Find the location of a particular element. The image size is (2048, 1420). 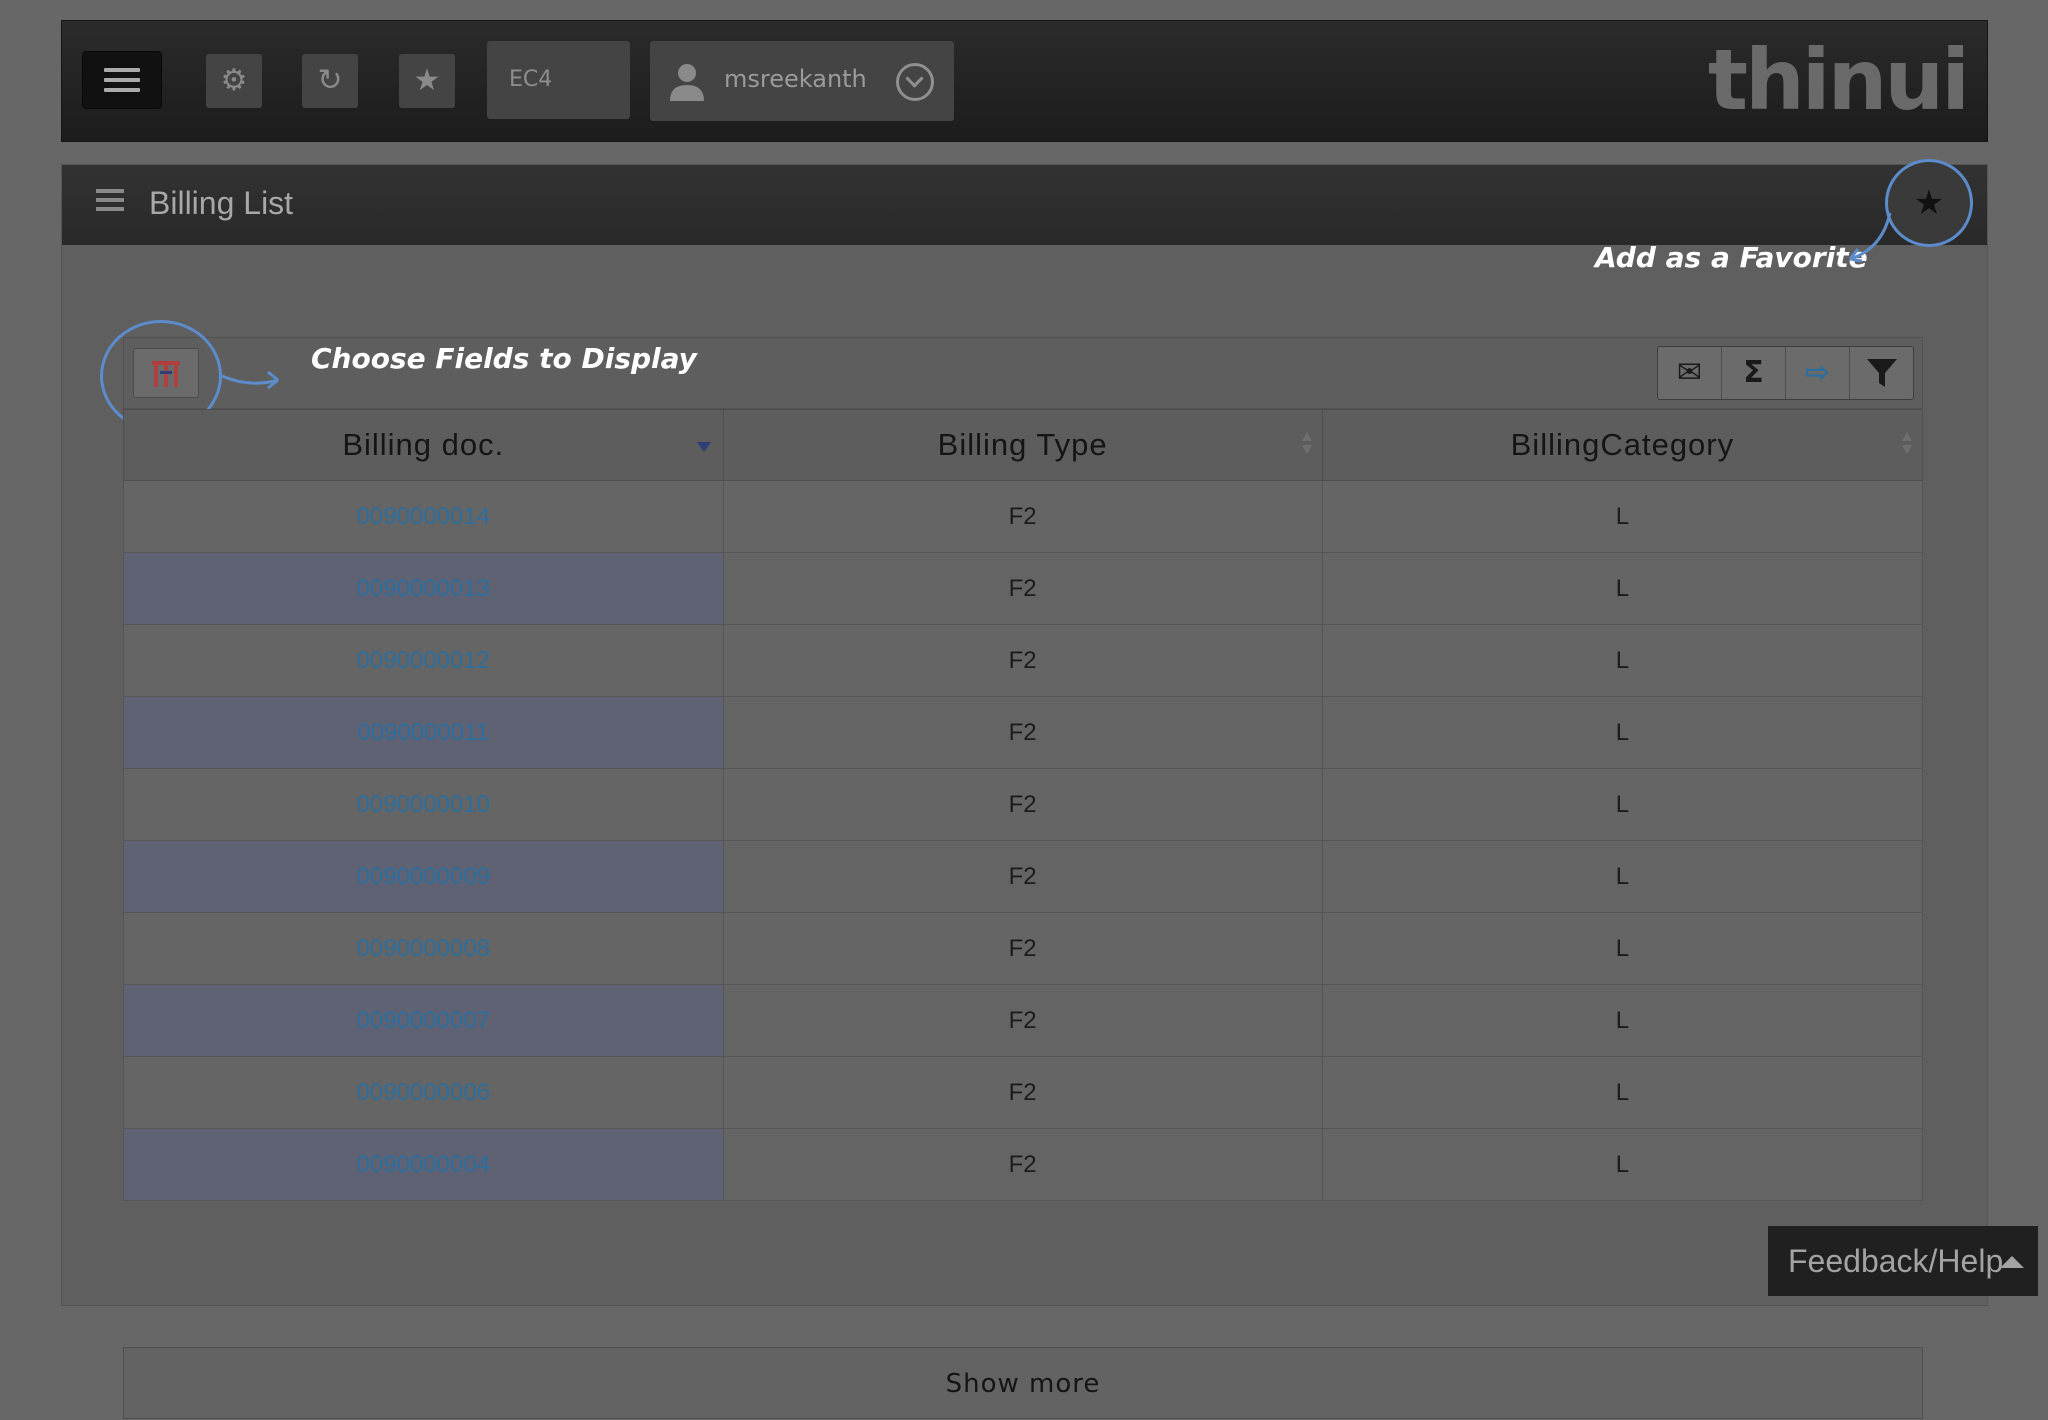

menu-button is located at coordinates (122, 80).